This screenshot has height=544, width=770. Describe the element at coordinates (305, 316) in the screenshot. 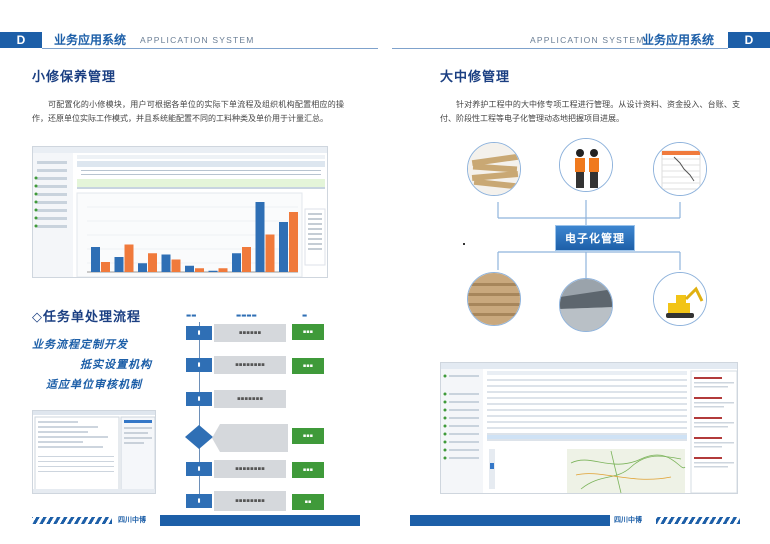

I see `flow-col-head-3: ▬` at that location.